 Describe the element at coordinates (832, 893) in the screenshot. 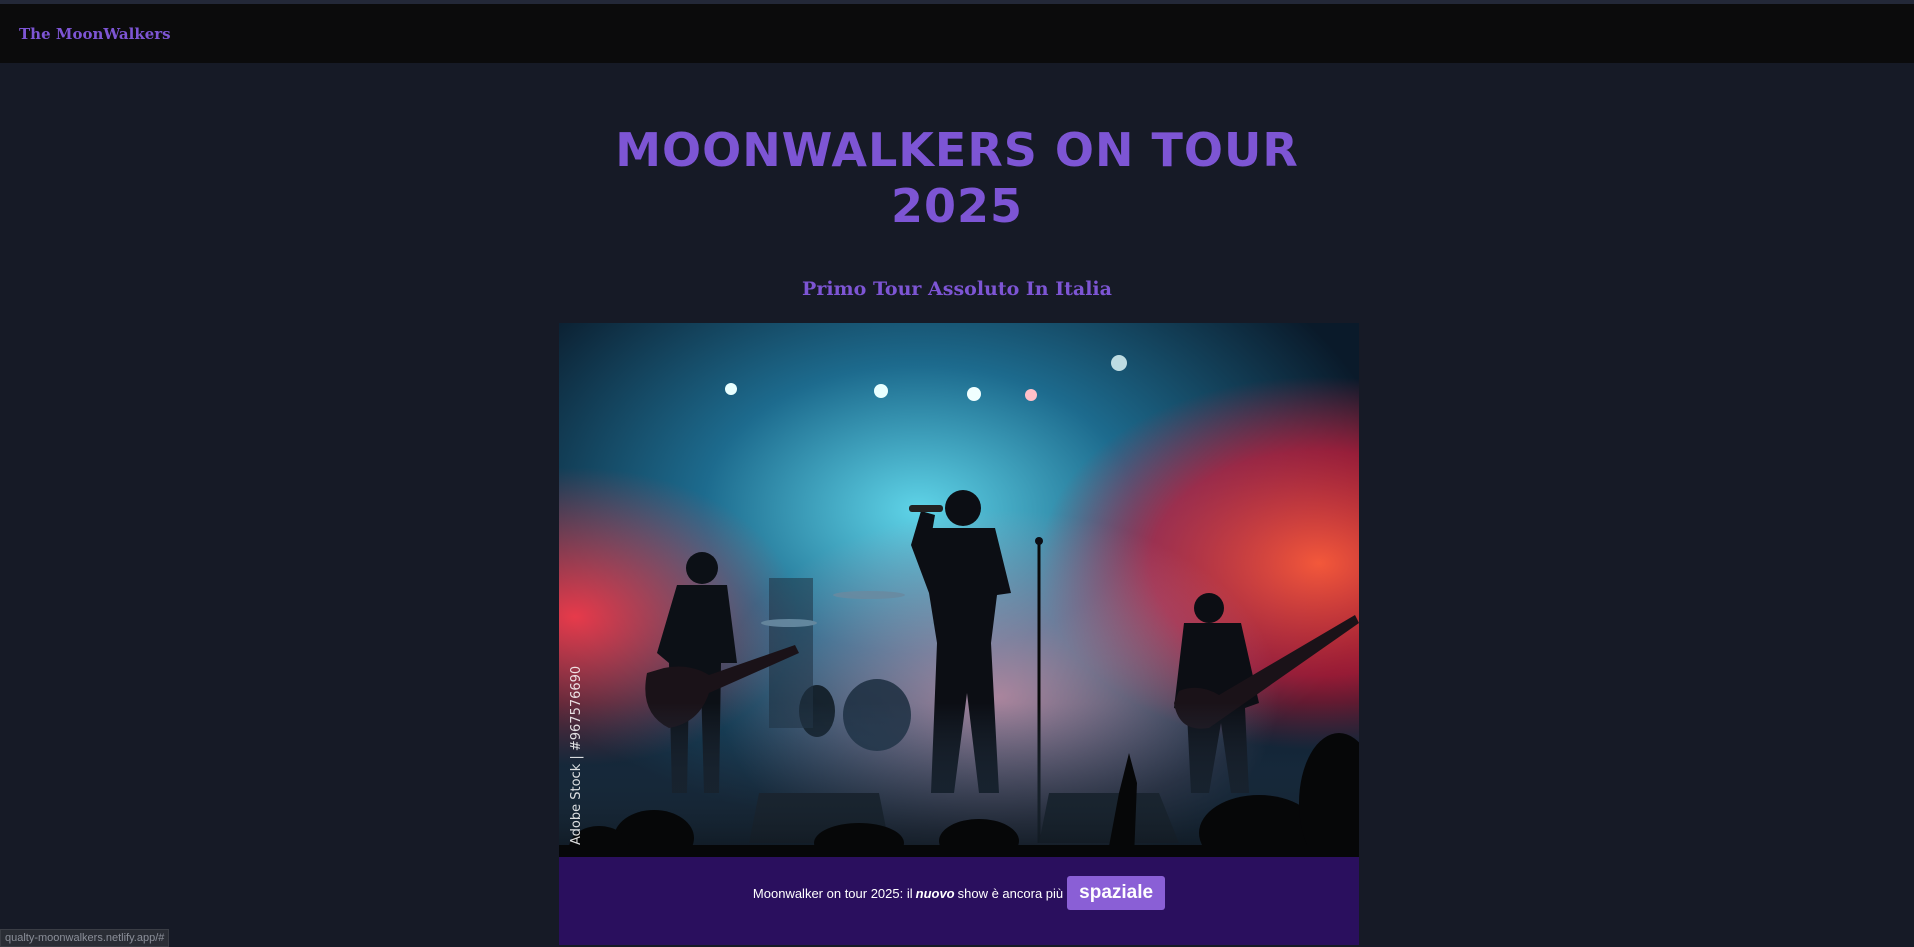

I see `promo-text-before: Moonwalker on tour 2025: il` at that location.